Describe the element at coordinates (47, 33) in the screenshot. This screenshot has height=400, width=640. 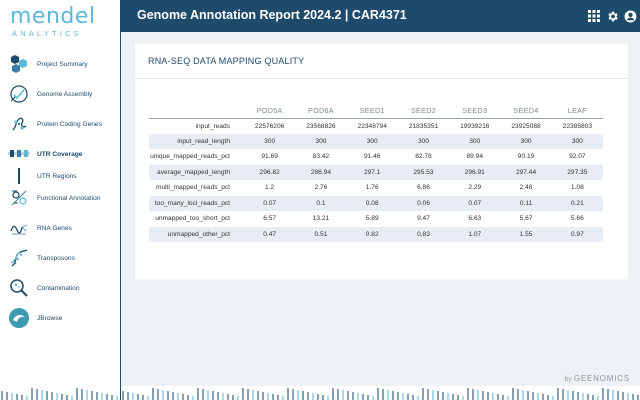
I see `logo-tagline: ANALYTICS` at that location.